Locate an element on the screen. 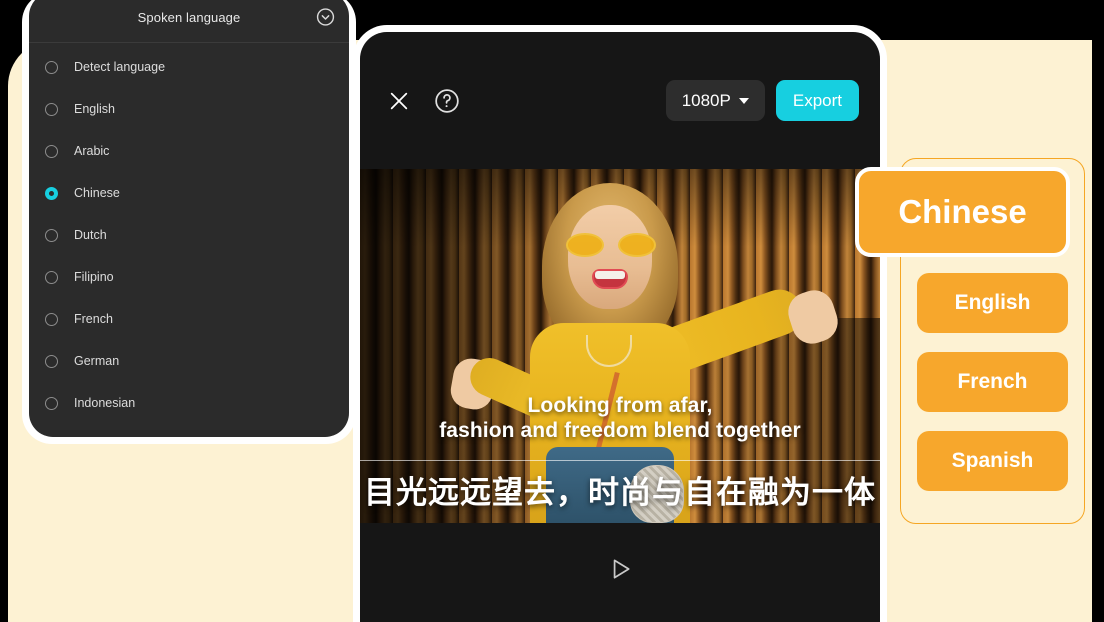 The height and width of the screenshot is (622, 1104). subject-face is located at coordinates (610, 257).